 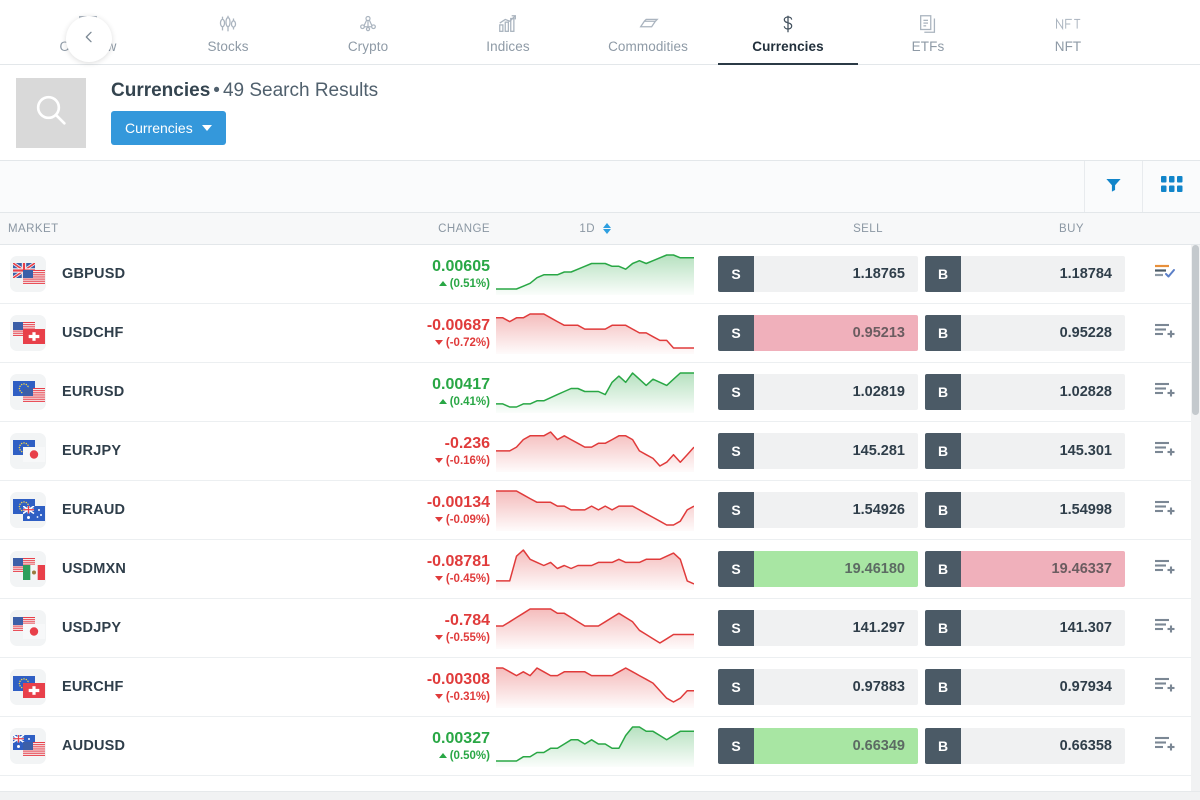 What do you see at coordinates (508, 46) in the screenshot?
I see `nav-tab-label: Indices` at bounding box center [508, 46].